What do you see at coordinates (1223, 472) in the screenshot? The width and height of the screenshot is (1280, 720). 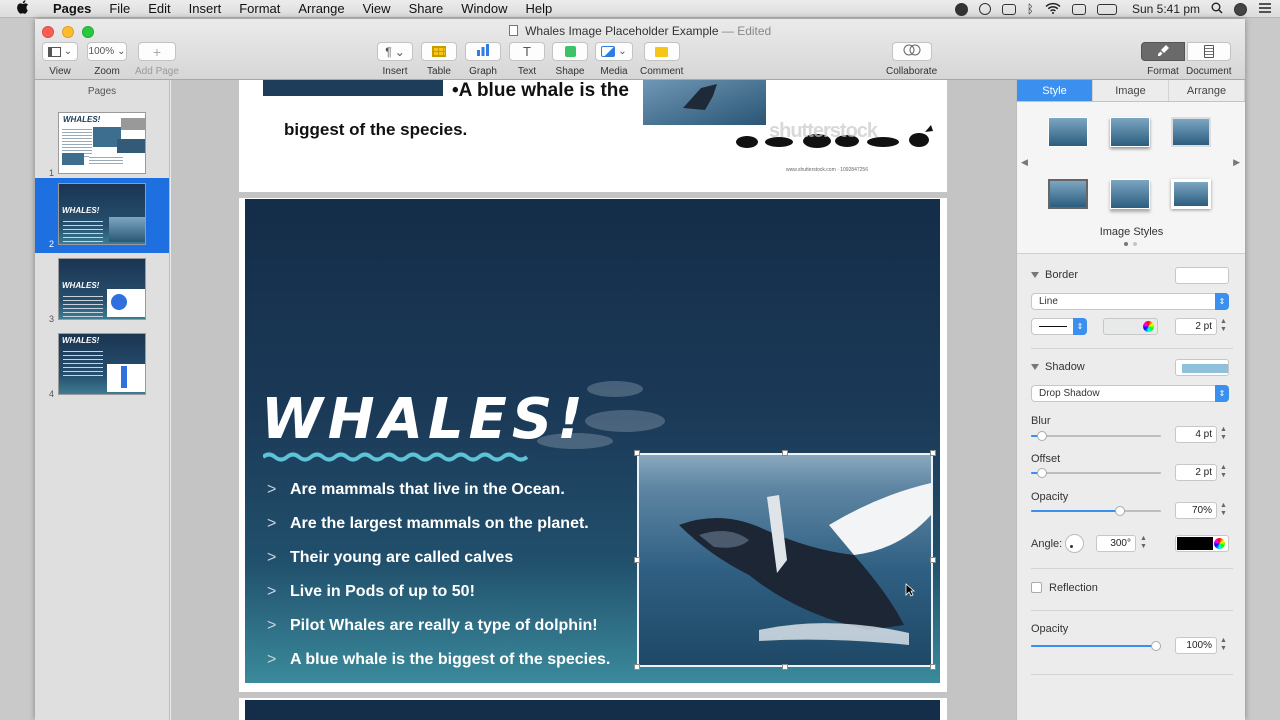 I see `offset-stepper: ▲ ▼` at bounding box center [1223, 472].